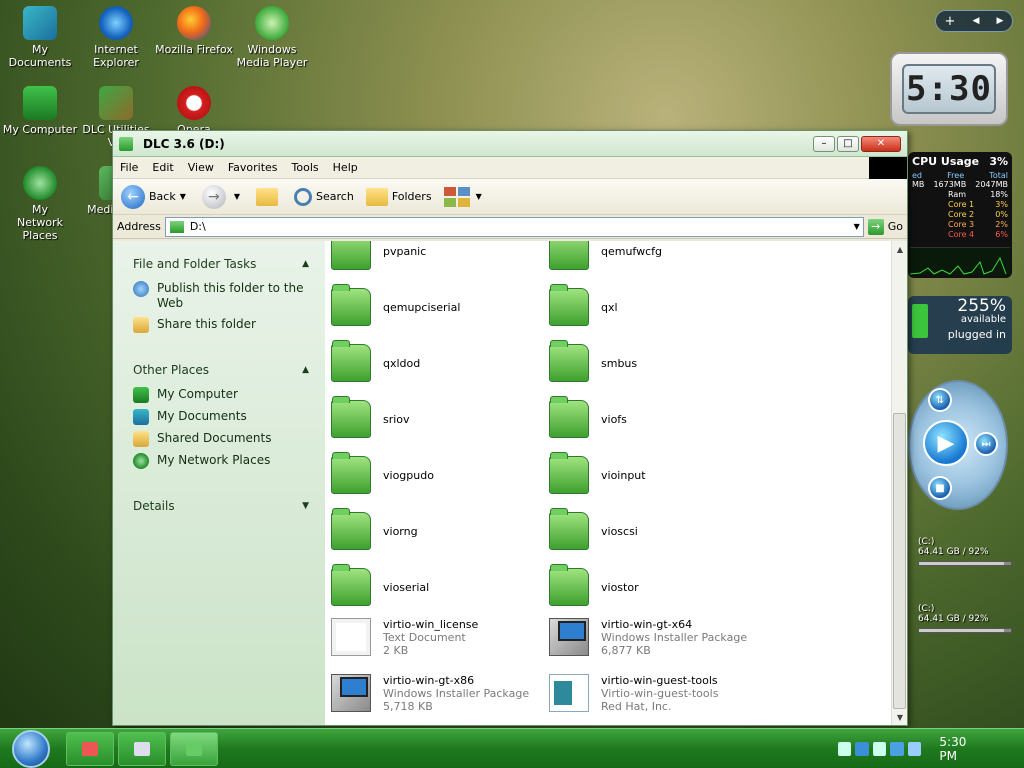 This screenshot has width=1024, height=768. What do you see at coordinates (40, 204) in the screenshot?
I see `desktop-icon-my-network-places: My Network Places` at bounding box center [40, 204].